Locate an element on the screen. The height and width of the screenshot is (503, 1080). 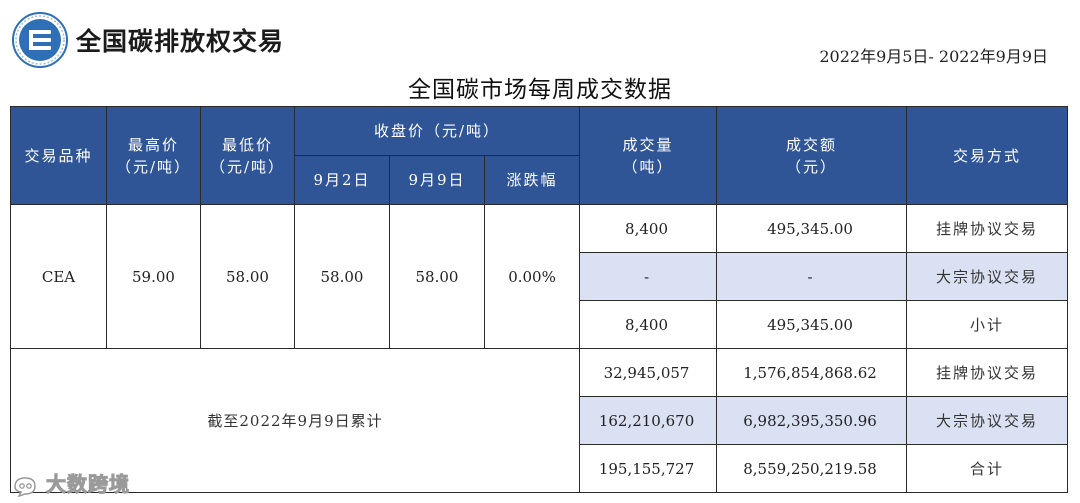
cell-low: 58.00 is located at coordinates (247, 276).